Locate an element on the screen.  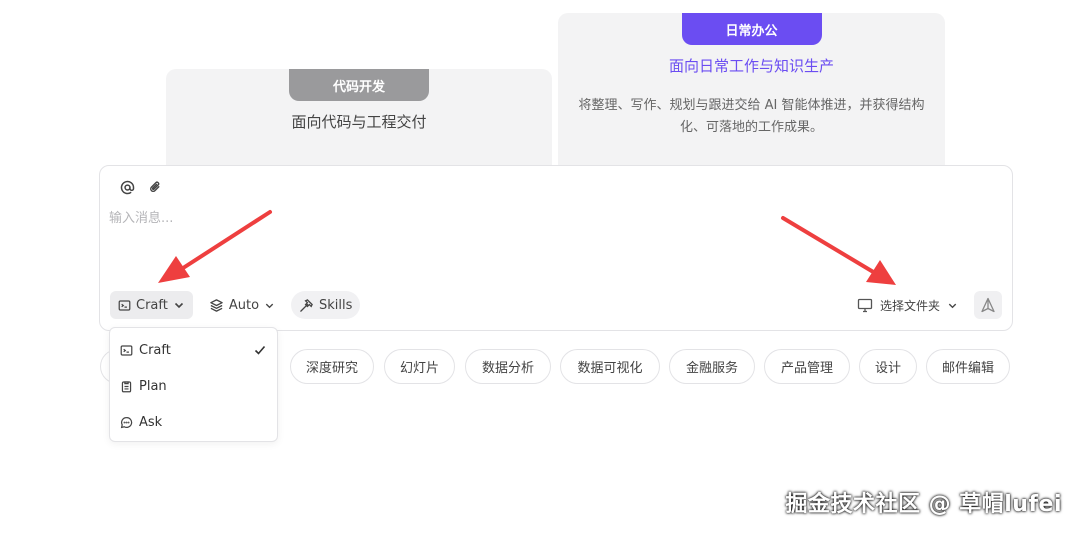
office-tab: 日常办公 is located at coordinates (751, 29).